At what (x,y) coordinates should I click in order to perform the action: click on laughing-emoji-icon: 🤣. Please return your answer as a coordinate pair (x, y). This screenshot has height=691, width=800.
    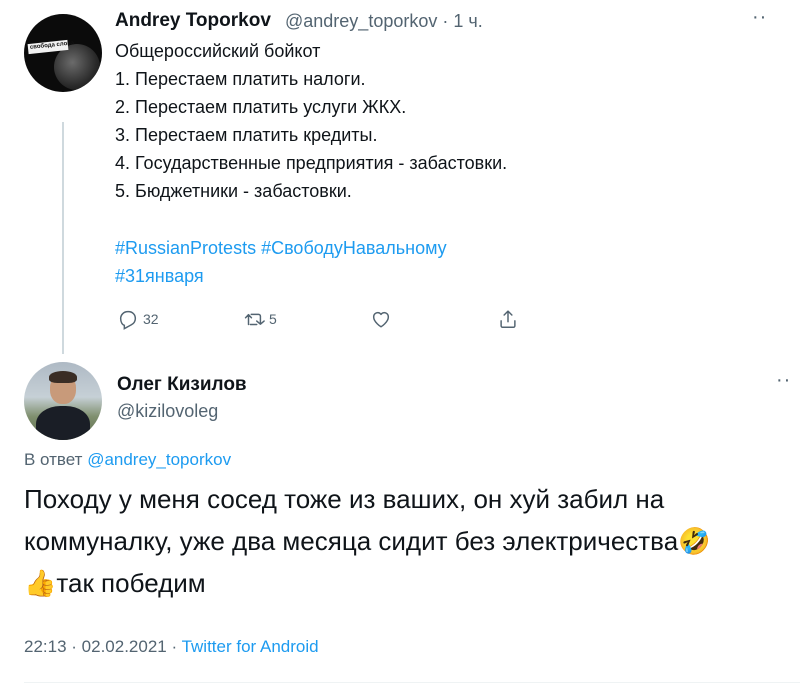
    Looking at the image, I should click on (694, 542).